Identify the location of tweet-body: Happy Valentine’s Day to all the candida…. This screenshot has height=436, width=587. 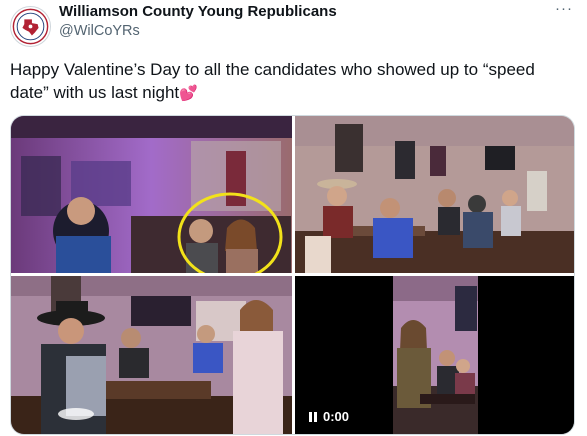
(272, 81).